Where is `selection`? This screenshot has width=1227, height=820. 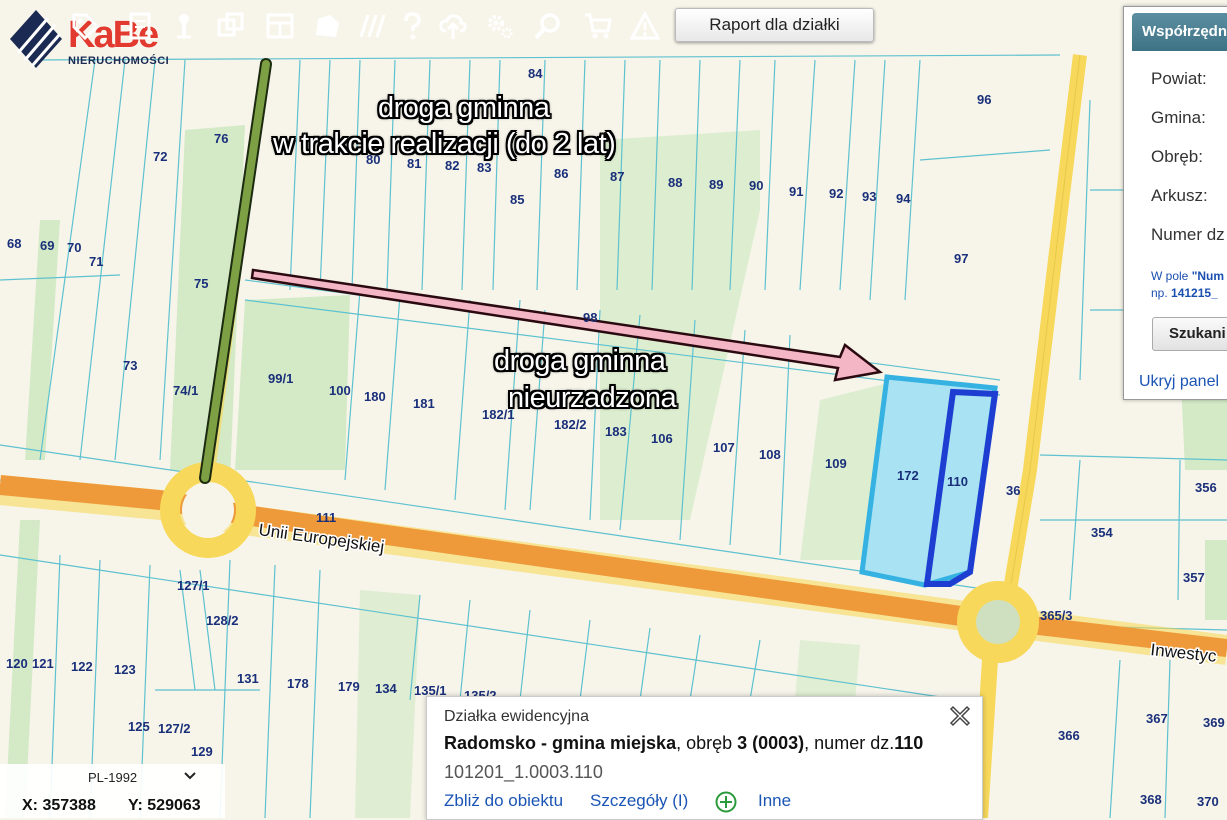
selection is located at coordinates (929, 481).